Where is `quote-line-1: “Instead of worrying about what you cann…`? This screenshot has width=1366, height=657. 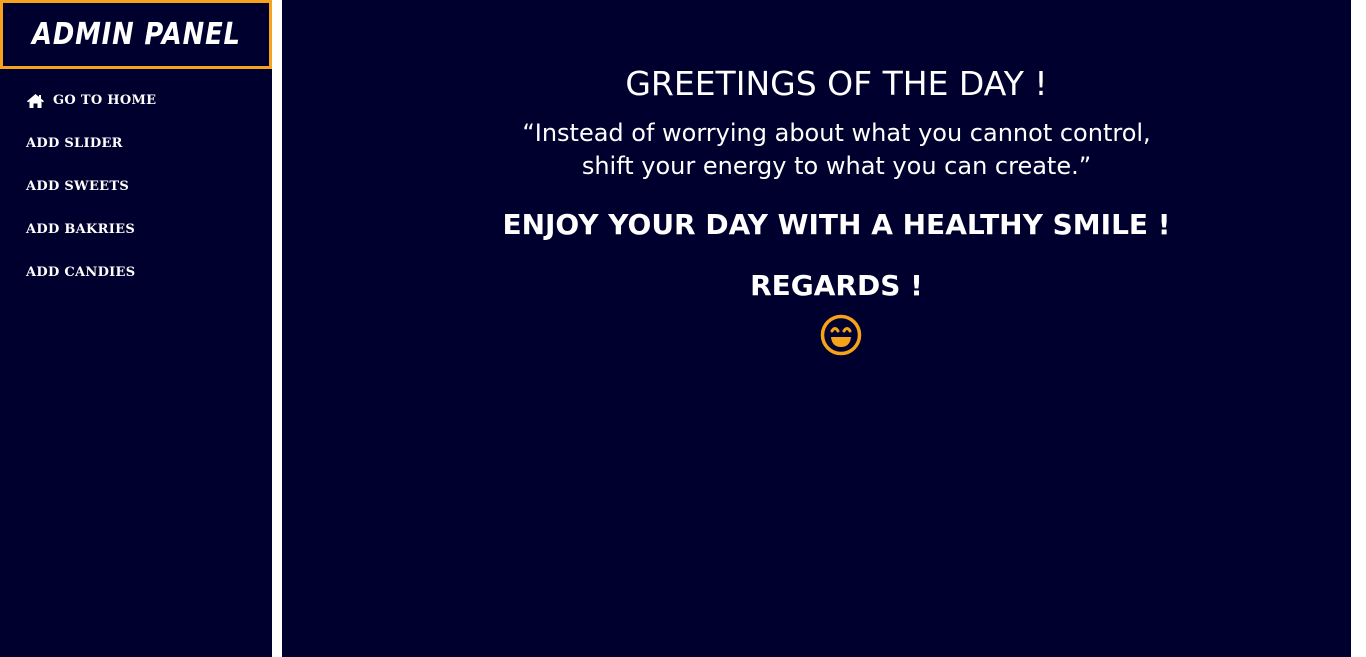 quote-line-1: “Instead of worrying about what you cann… is located at coordinates (836, 133).